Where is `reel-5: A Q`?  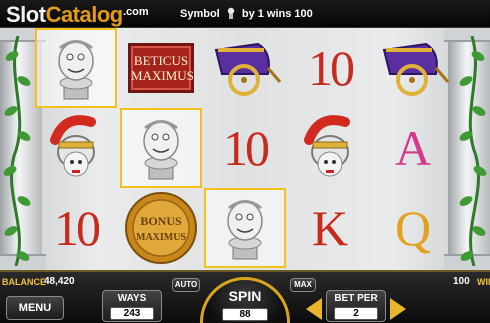
reel-5: A Q is located at coordinates (413, 149).